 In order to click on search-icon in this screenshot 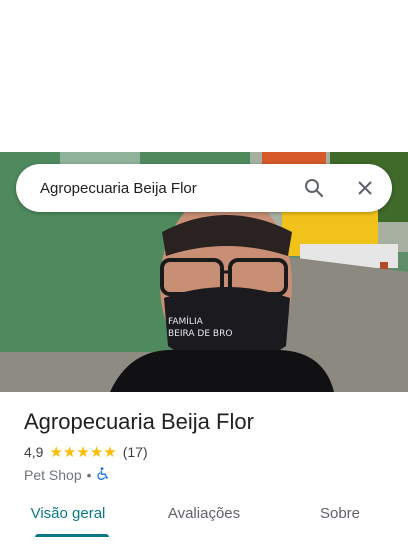, I will do `click(314, 188)`.